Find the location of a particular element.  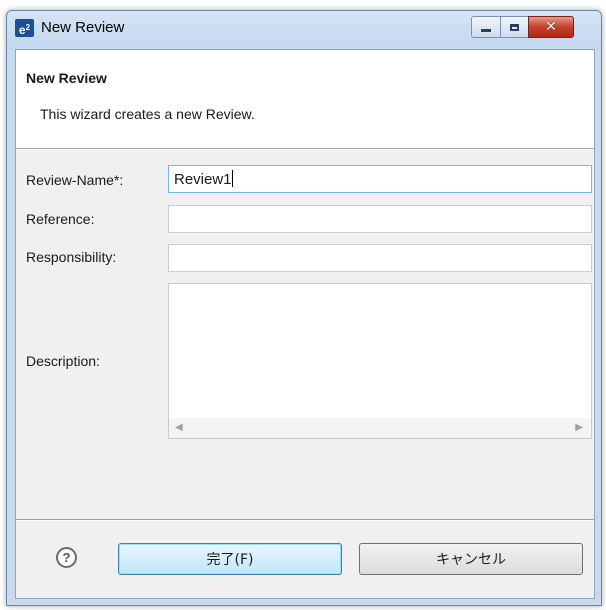

close-button: ✕ is located at coordinates (551, 27).